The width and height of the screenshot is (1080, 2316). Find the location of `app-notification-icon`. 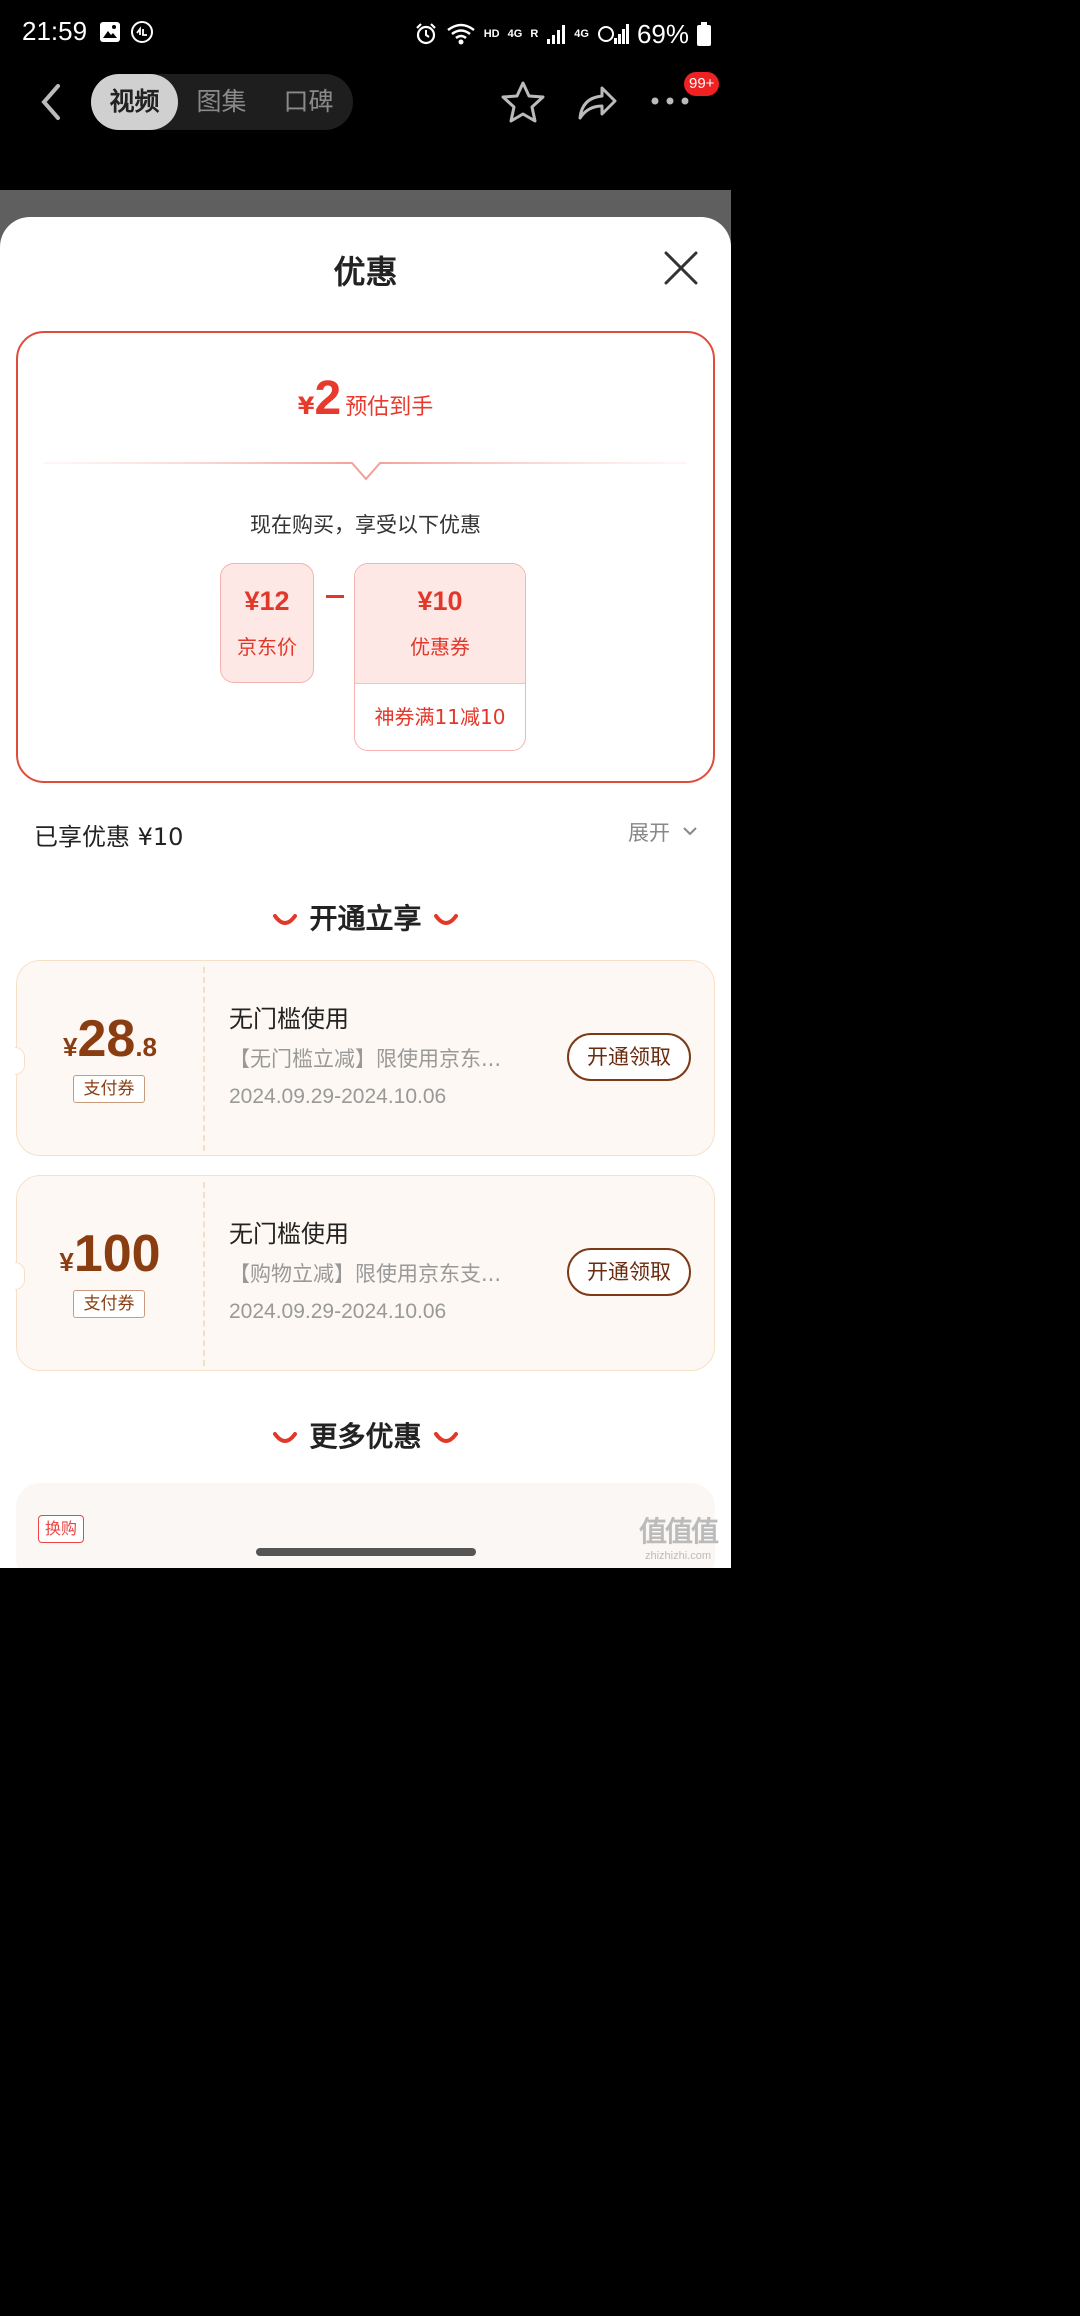

app-notification-icon is located at coordinates (142, 32).